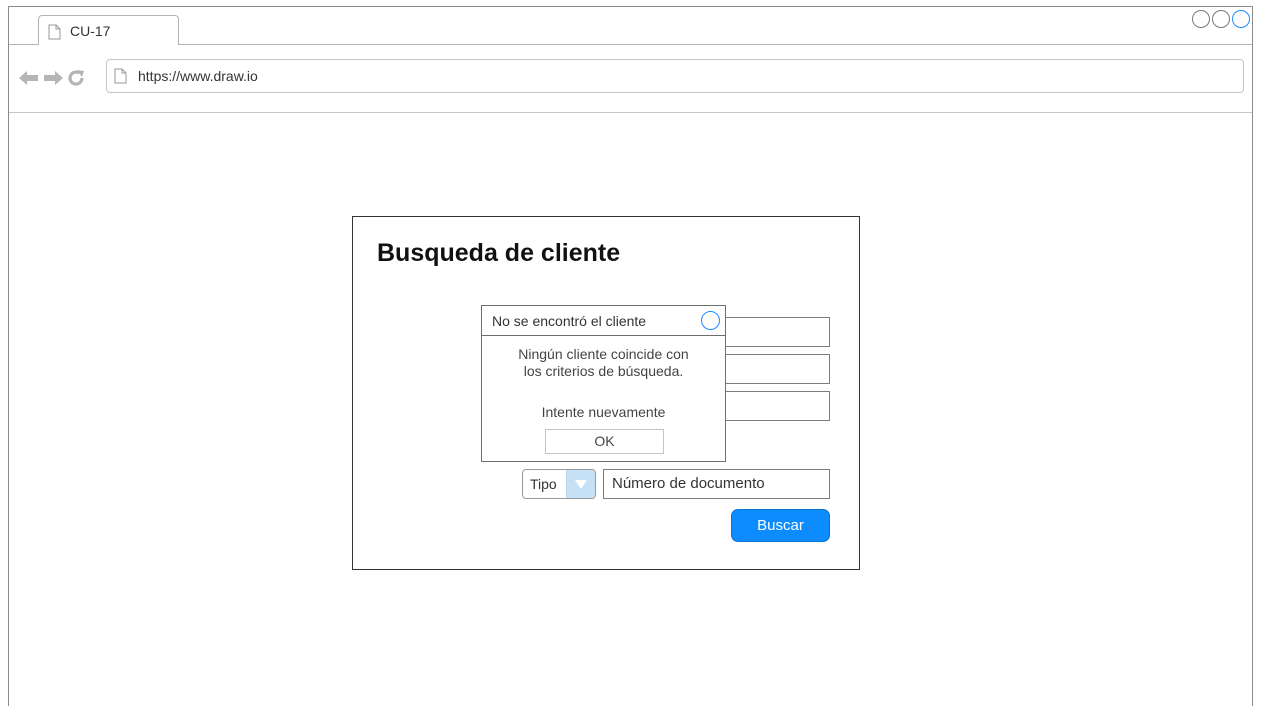 This screenshot has height=706, width=1262. What do you see at coordinates (499, 253) in the screenshot?
I see `panel-title: Busqueda de cliente` at bounding box center [499, 253].